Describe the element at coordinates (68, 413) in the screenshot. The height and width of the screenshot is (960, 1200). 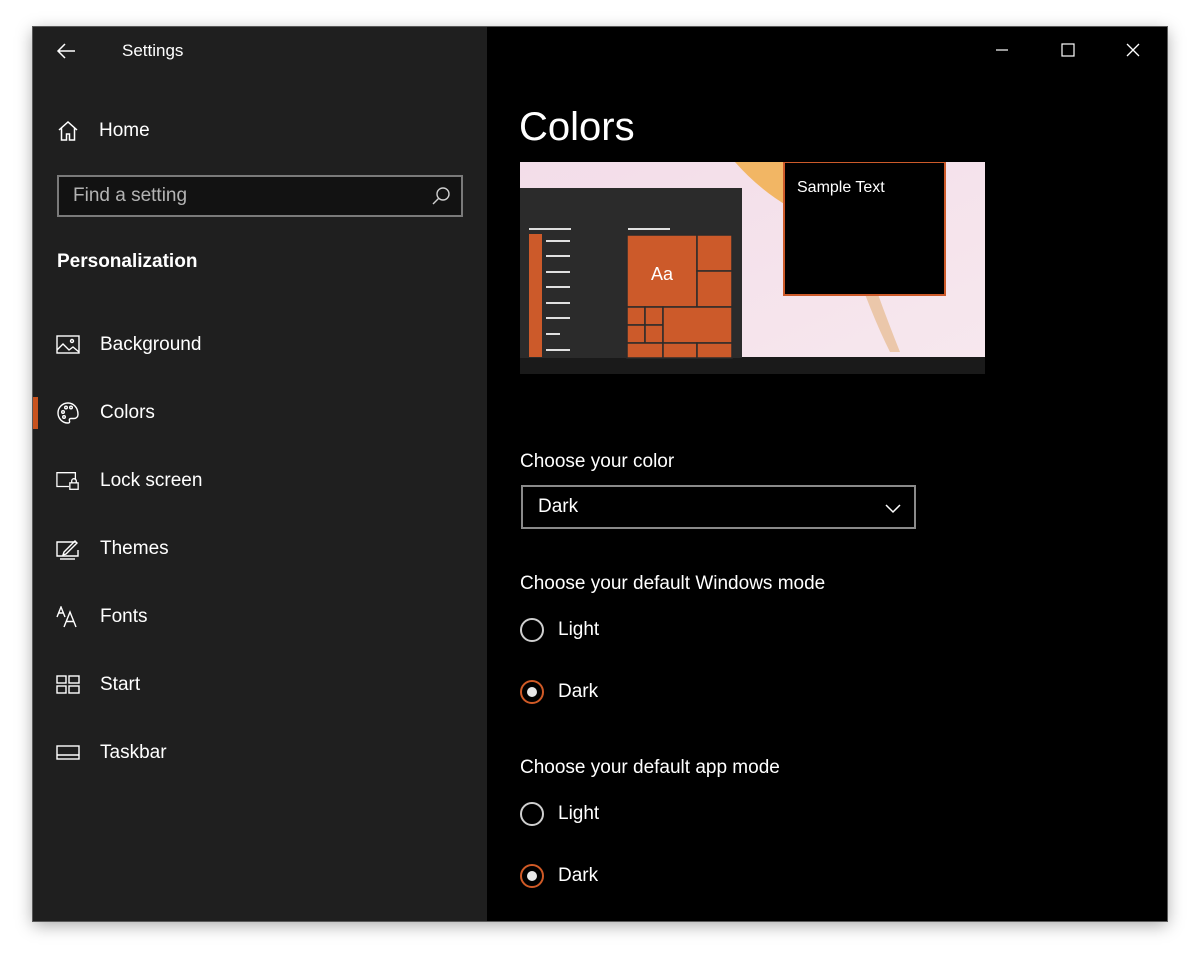
I see `palette-icon` at that location.